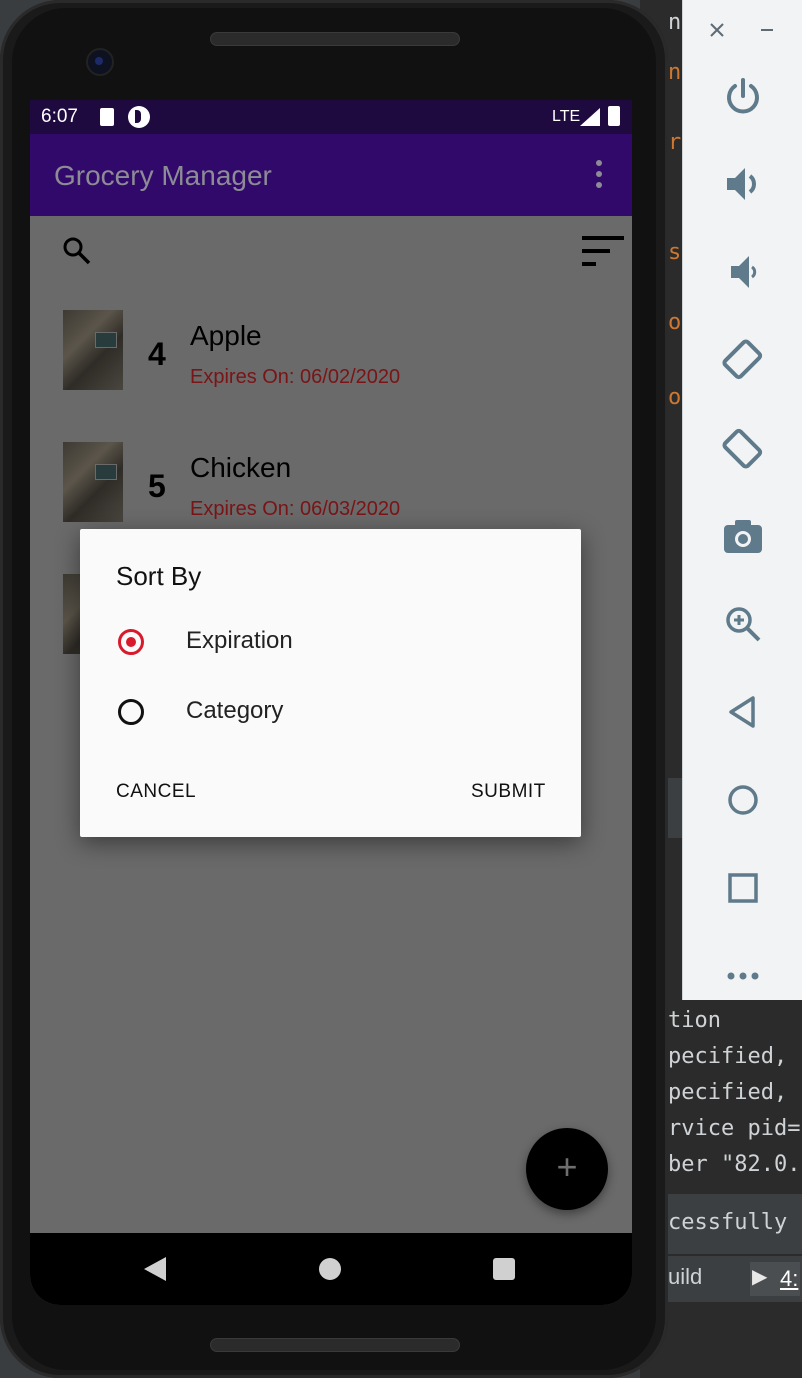 This screenshot has width=802, height=1378. Describe the element at coordinates (239, 640) in the screenshot. I see `option-label: Expiration` at that location.